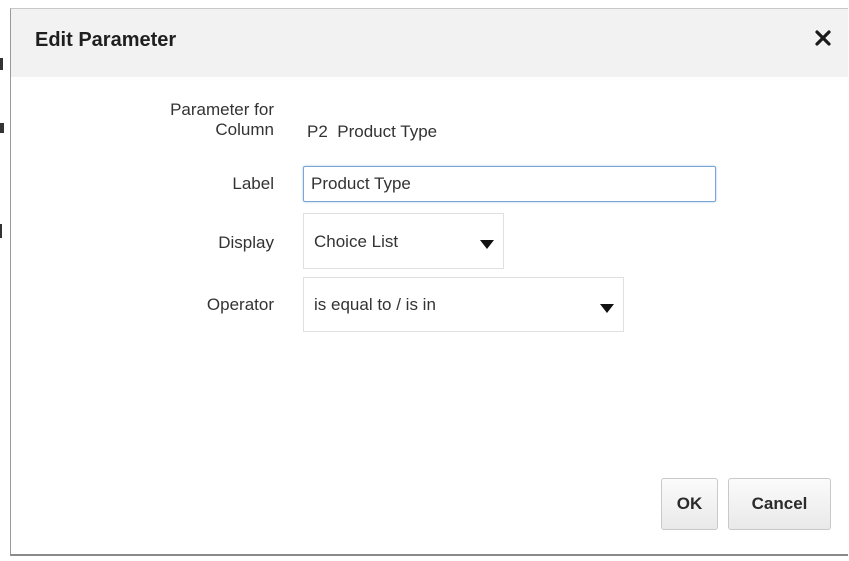  I want to click on label-input, so click(509, 184).